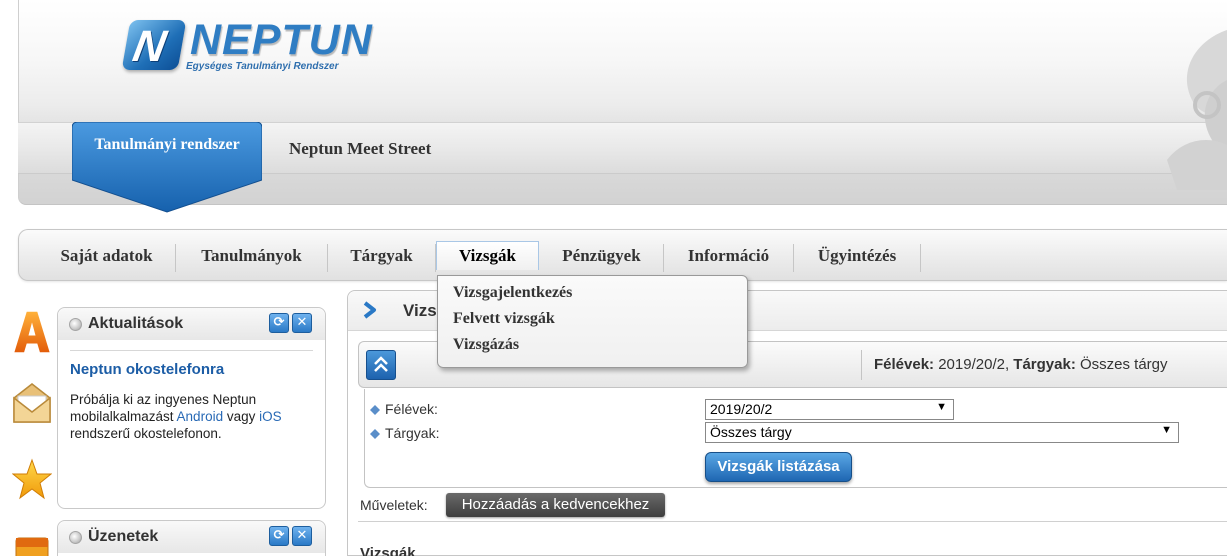 Image resolution: width=1227 pixels, height=556 pixels. I want to click on logo-tagline: Egységes Tanulmányi Rendszer, so click(262, 66).